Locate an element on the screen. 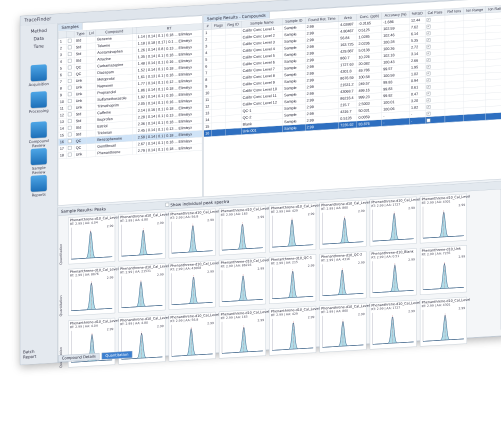 The image size is (501, 436). report-icon is located at coordinates (38, 183).